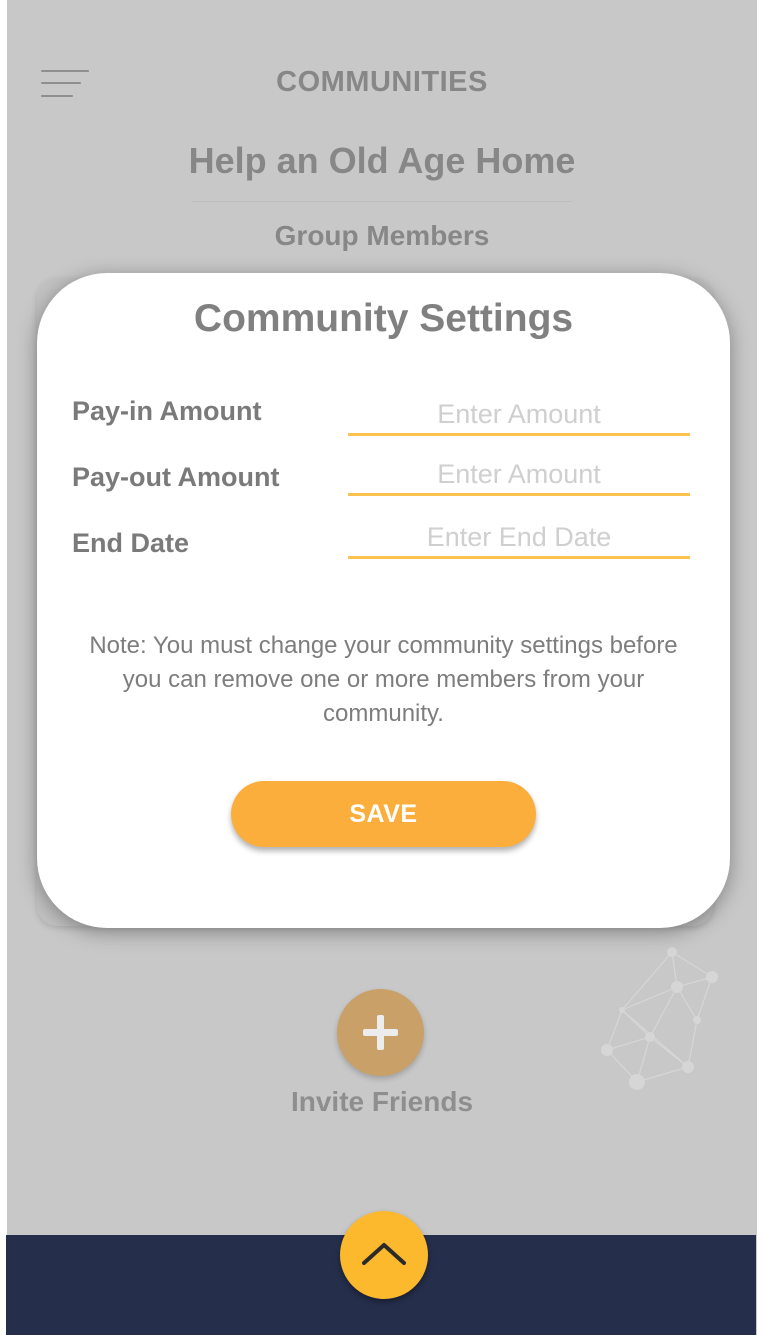  I want to click on title-divider, so click(382, 201).